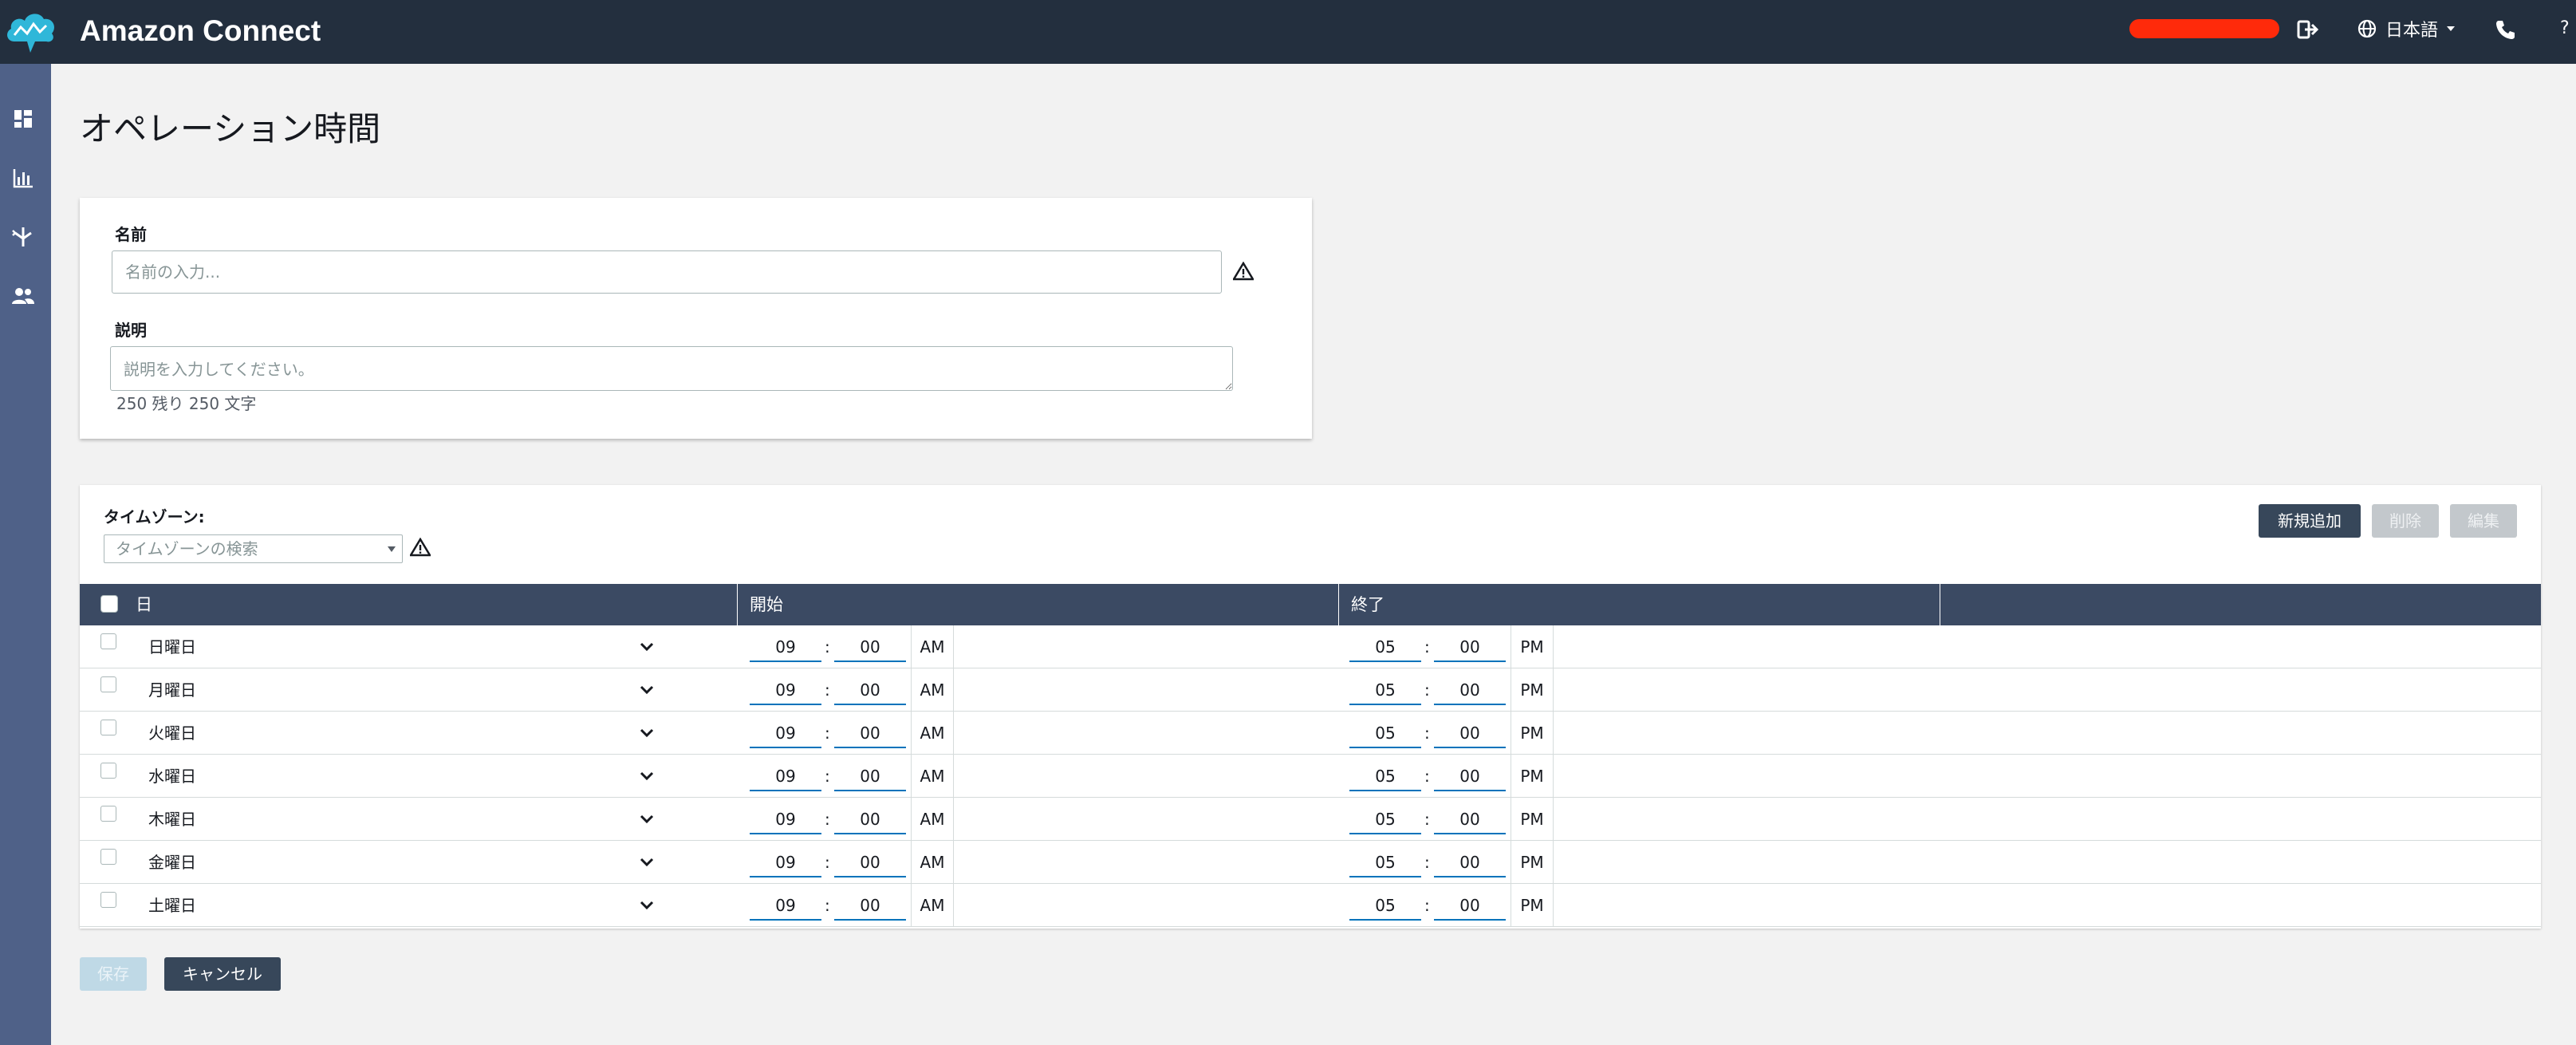  I want to click on cancel-button: キャンセル, so click(222, 974).